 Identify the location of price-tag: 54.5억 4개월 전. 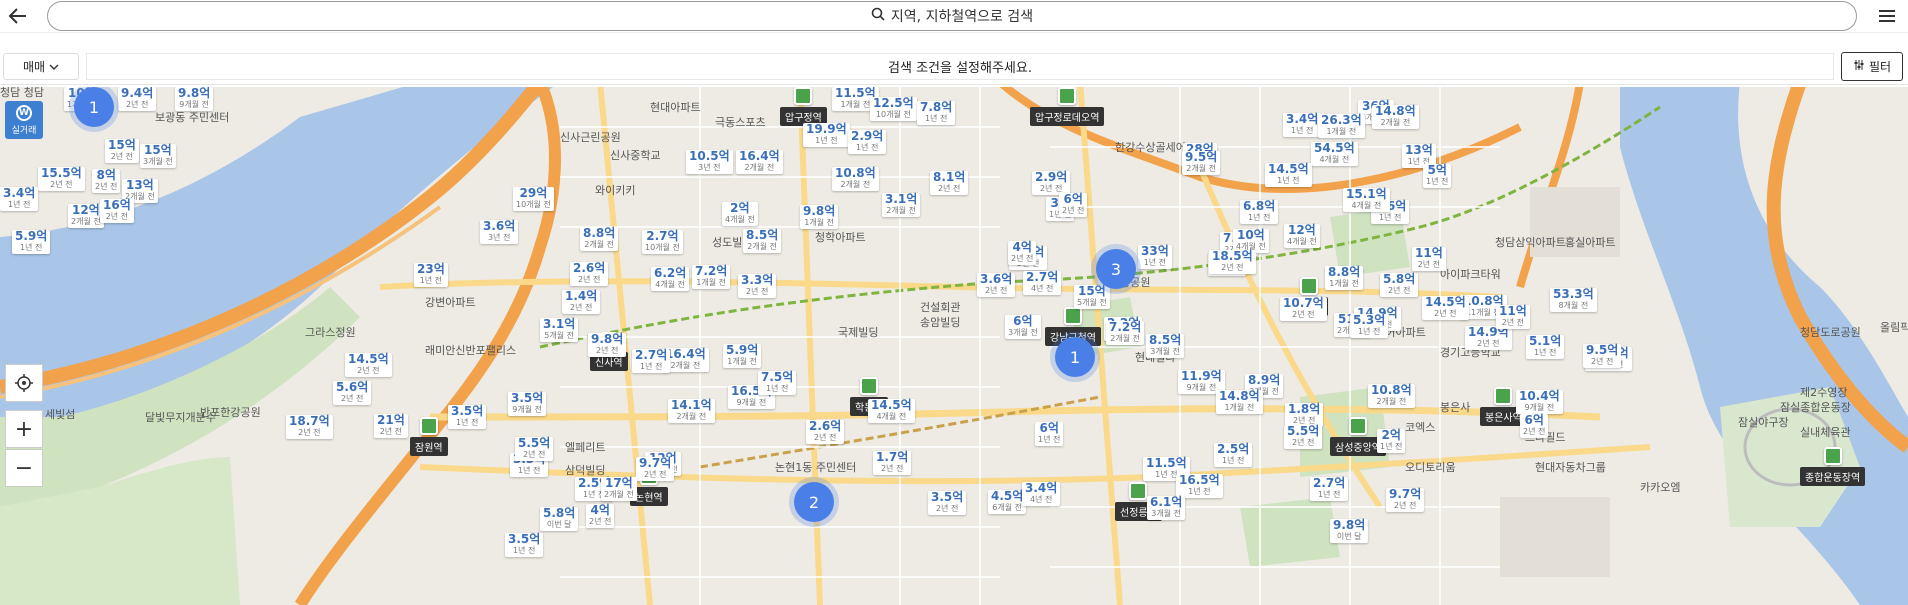
(1334, 154).